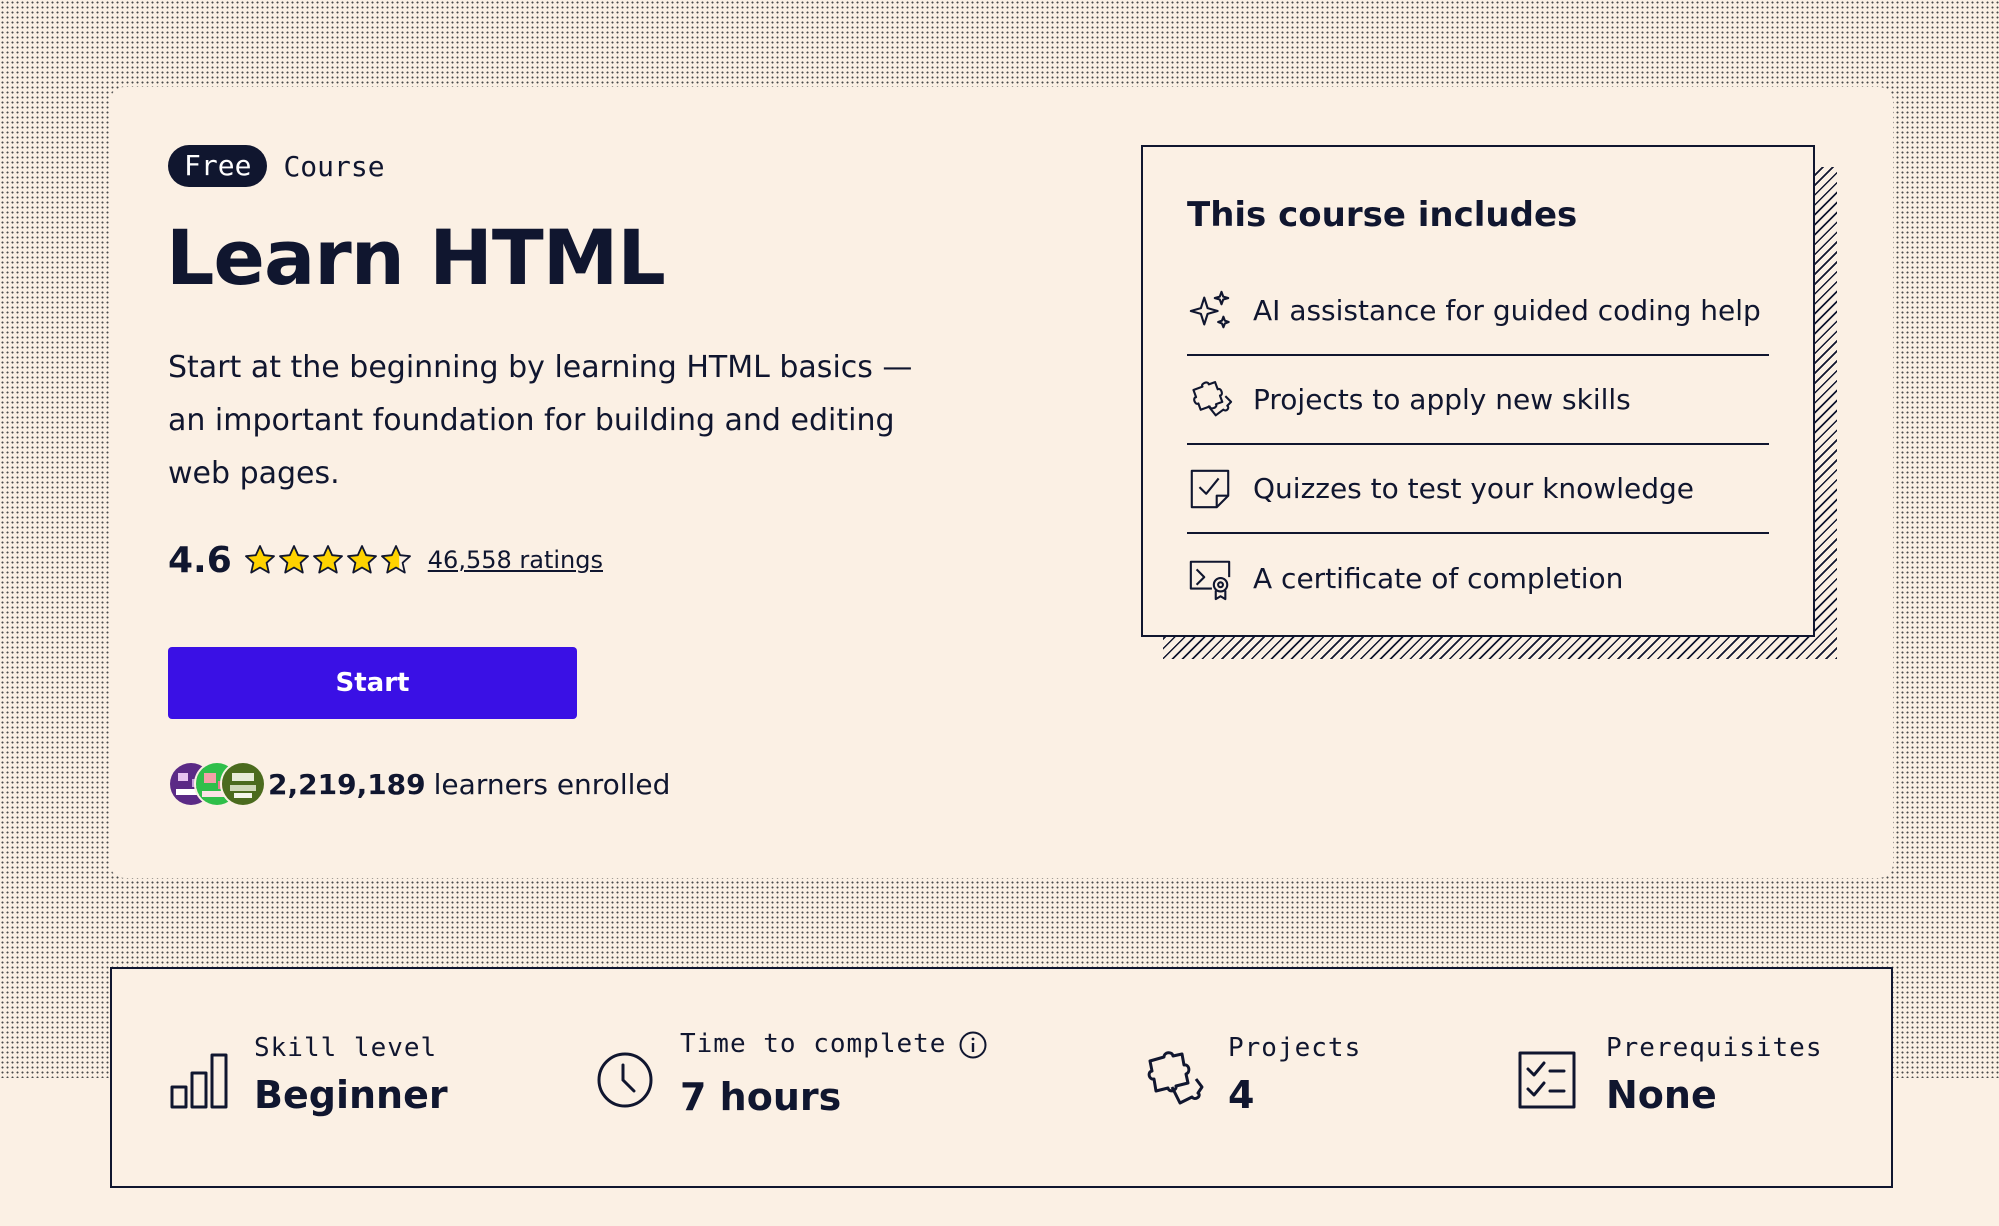  I want to click on ratings-count-link: 46,558 ratings, so click(515, 560).